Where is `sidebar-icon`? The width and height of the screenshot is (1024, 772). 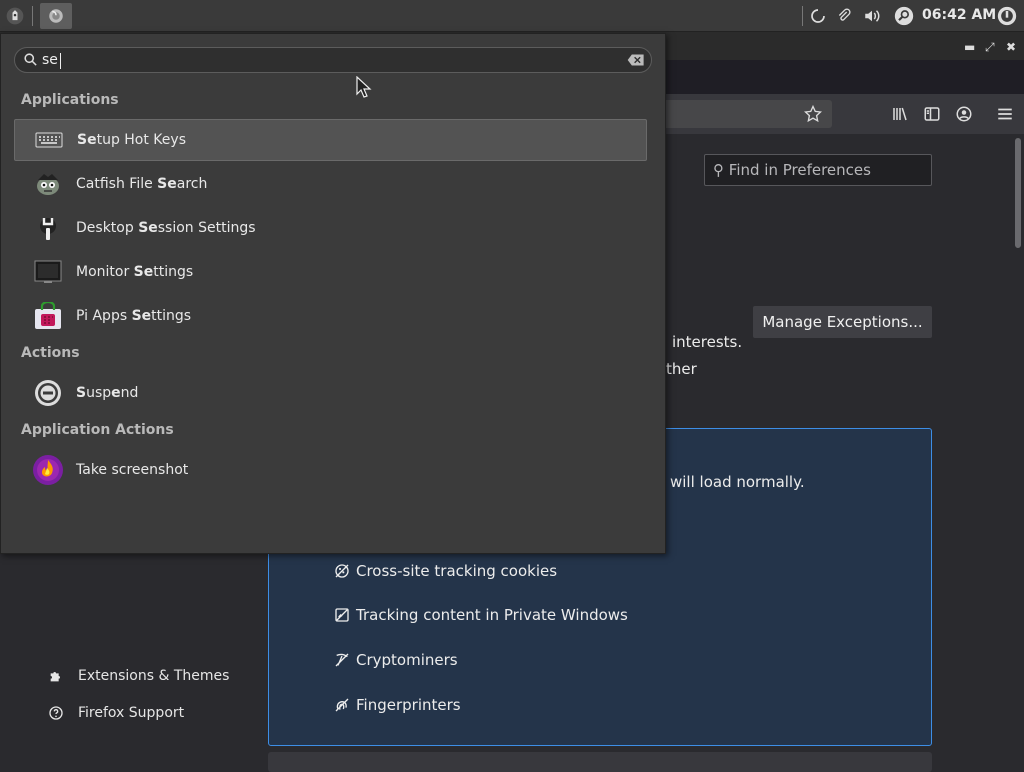
sidebar-icon is located at coordinates (932, 114).